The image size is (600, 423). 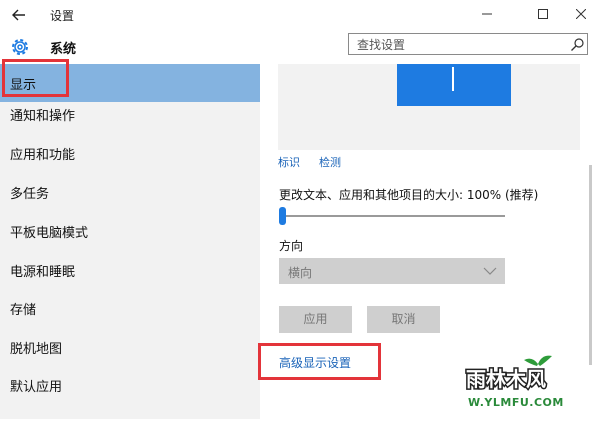 What do you see at coordinates (289, 162) in the screenshot?
I see `identify-link: 标识` at bounding box center [289, 162].